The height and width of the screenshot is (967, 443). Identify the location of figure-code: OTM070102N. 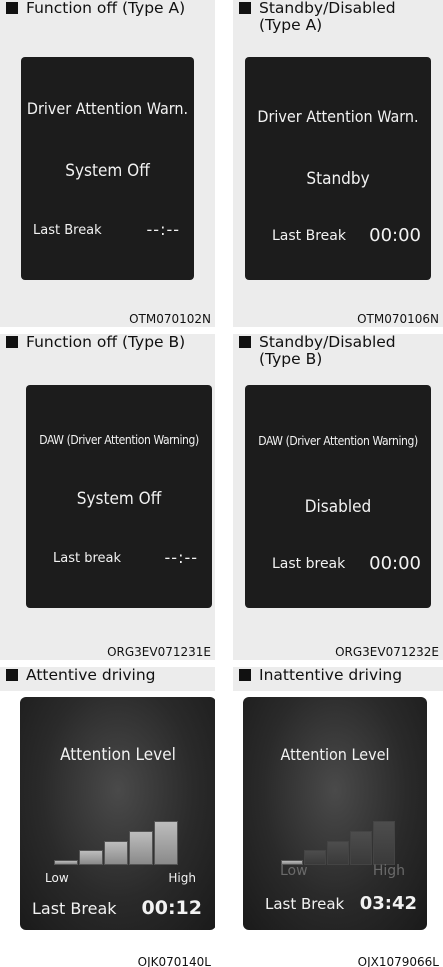
(170, 319).